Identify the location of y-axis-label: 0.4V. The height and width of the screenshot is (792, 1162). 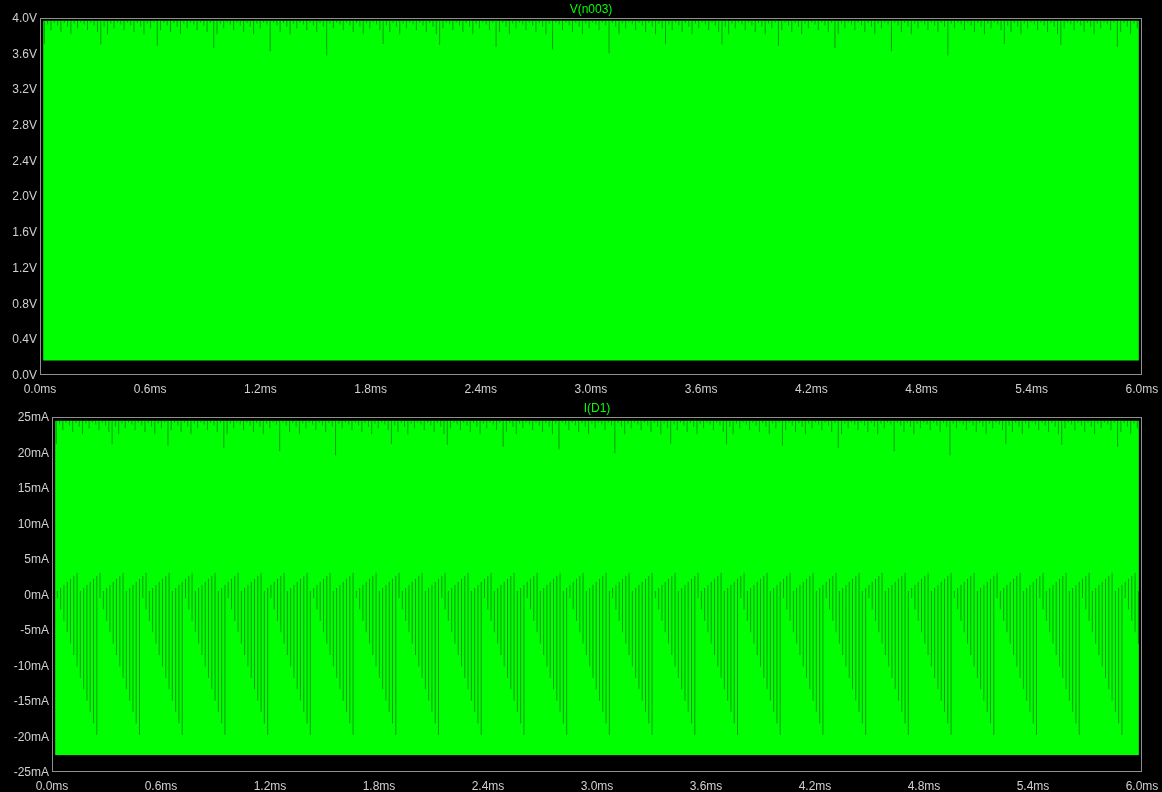
(24, 339).